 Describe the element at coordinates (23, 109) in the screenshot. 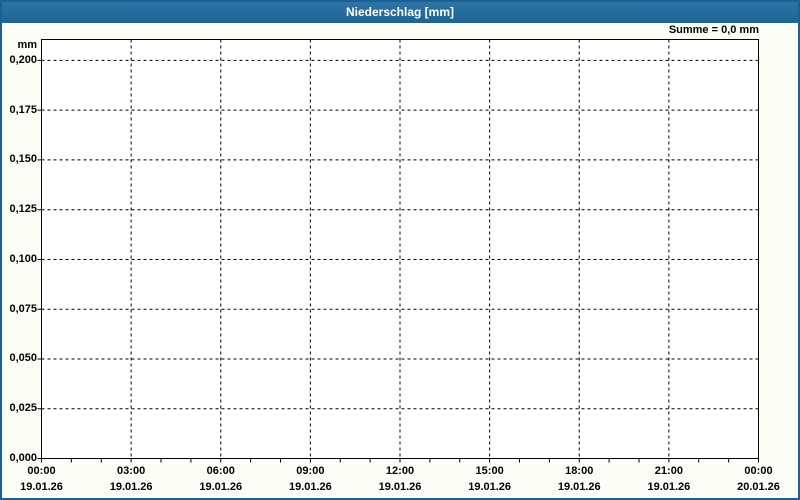

I see `y-tick-label: 0,175` at that location.